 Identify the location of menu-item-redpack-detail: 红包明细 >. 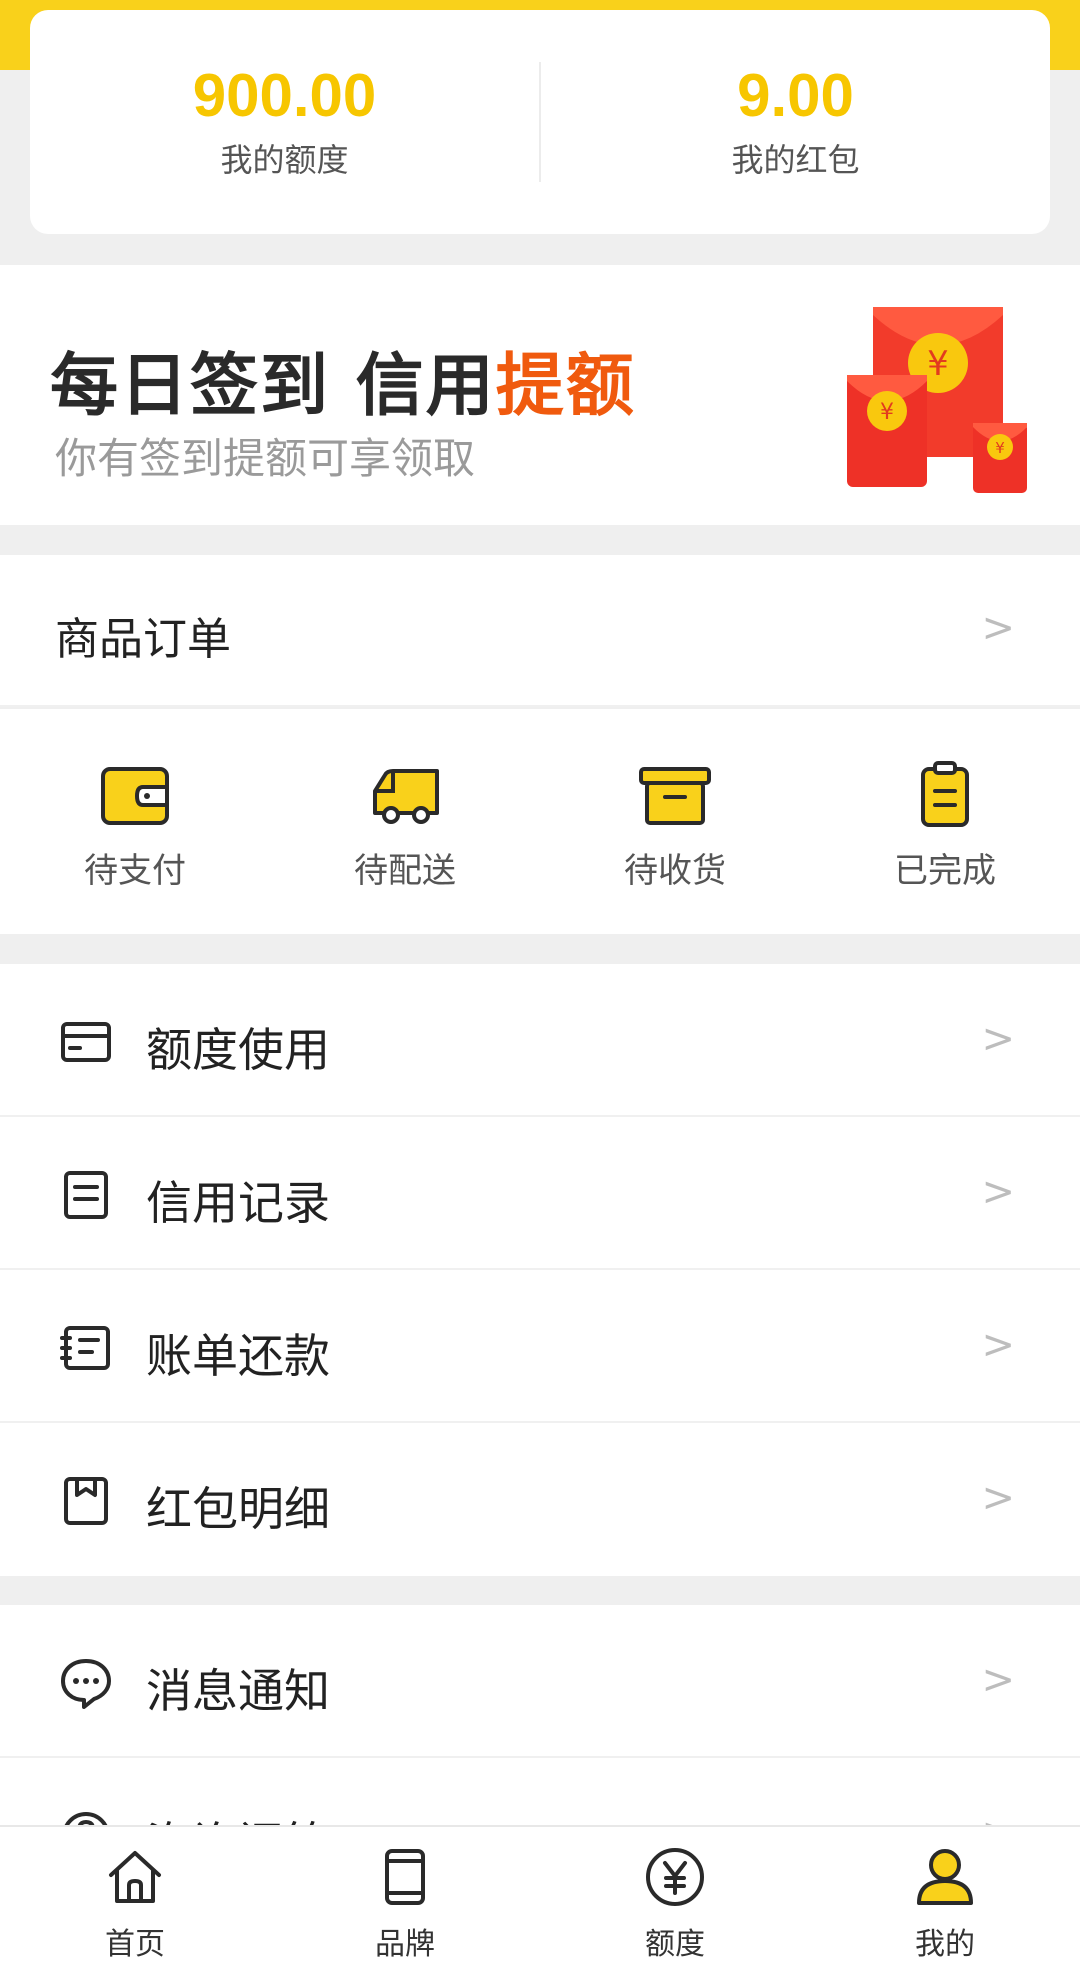
(540, 1499).